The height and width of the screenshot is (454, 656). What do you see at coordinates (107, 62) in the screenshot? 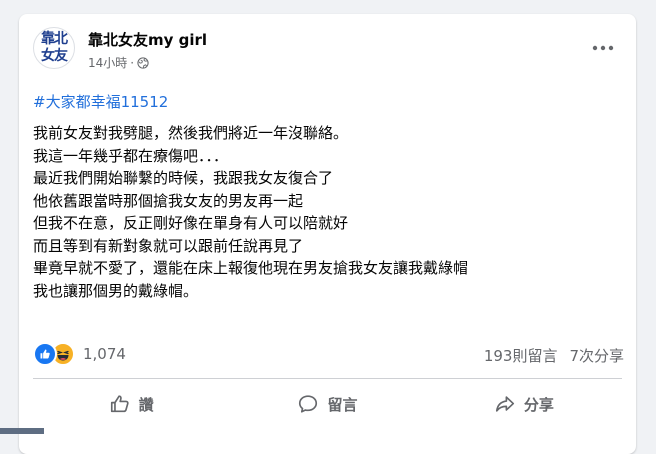
I see `post-time: 14小時` at bounding box center [107, 62].